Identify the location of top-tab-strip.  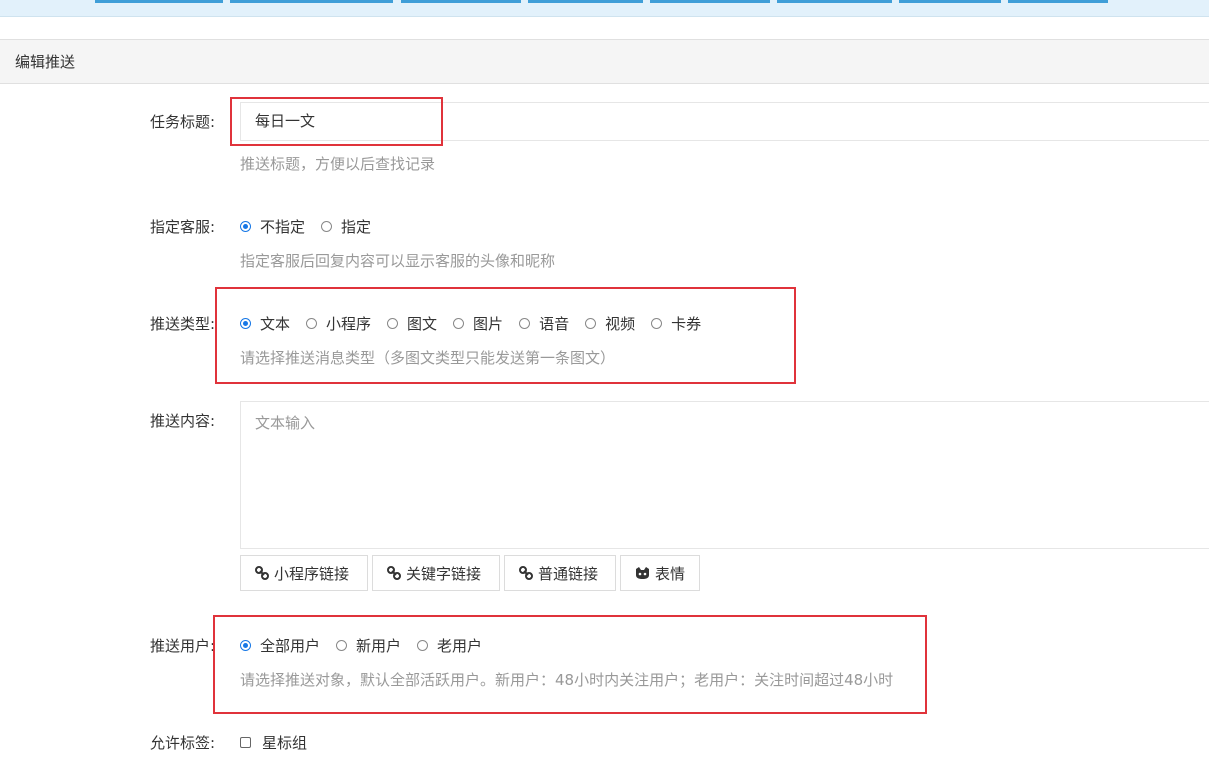
(604, 8).